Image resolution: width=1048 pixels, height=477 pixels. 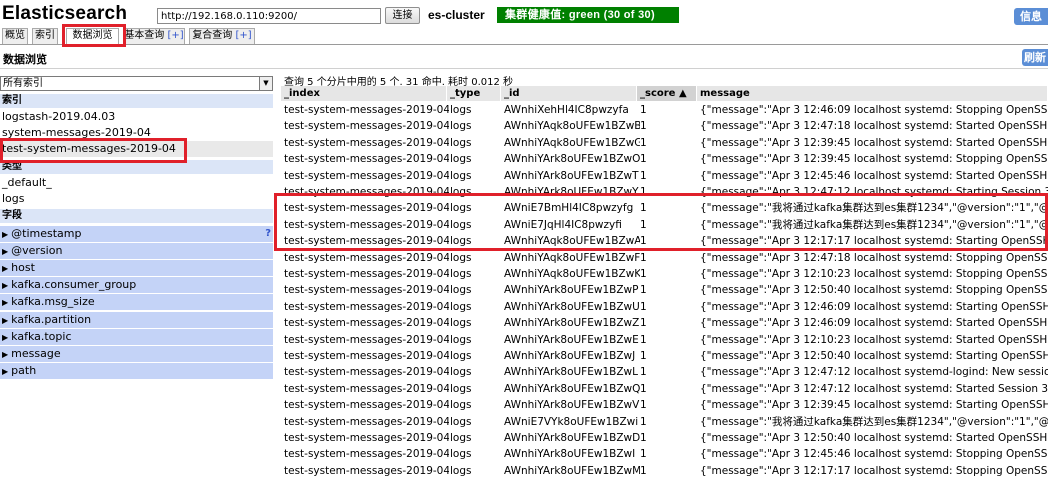 What do you see at coordinates (136, 149) in the screenshot?
I see `sidebar-index-item-selected: test-system-messages-2019-04` at bounding box center [136, 149].